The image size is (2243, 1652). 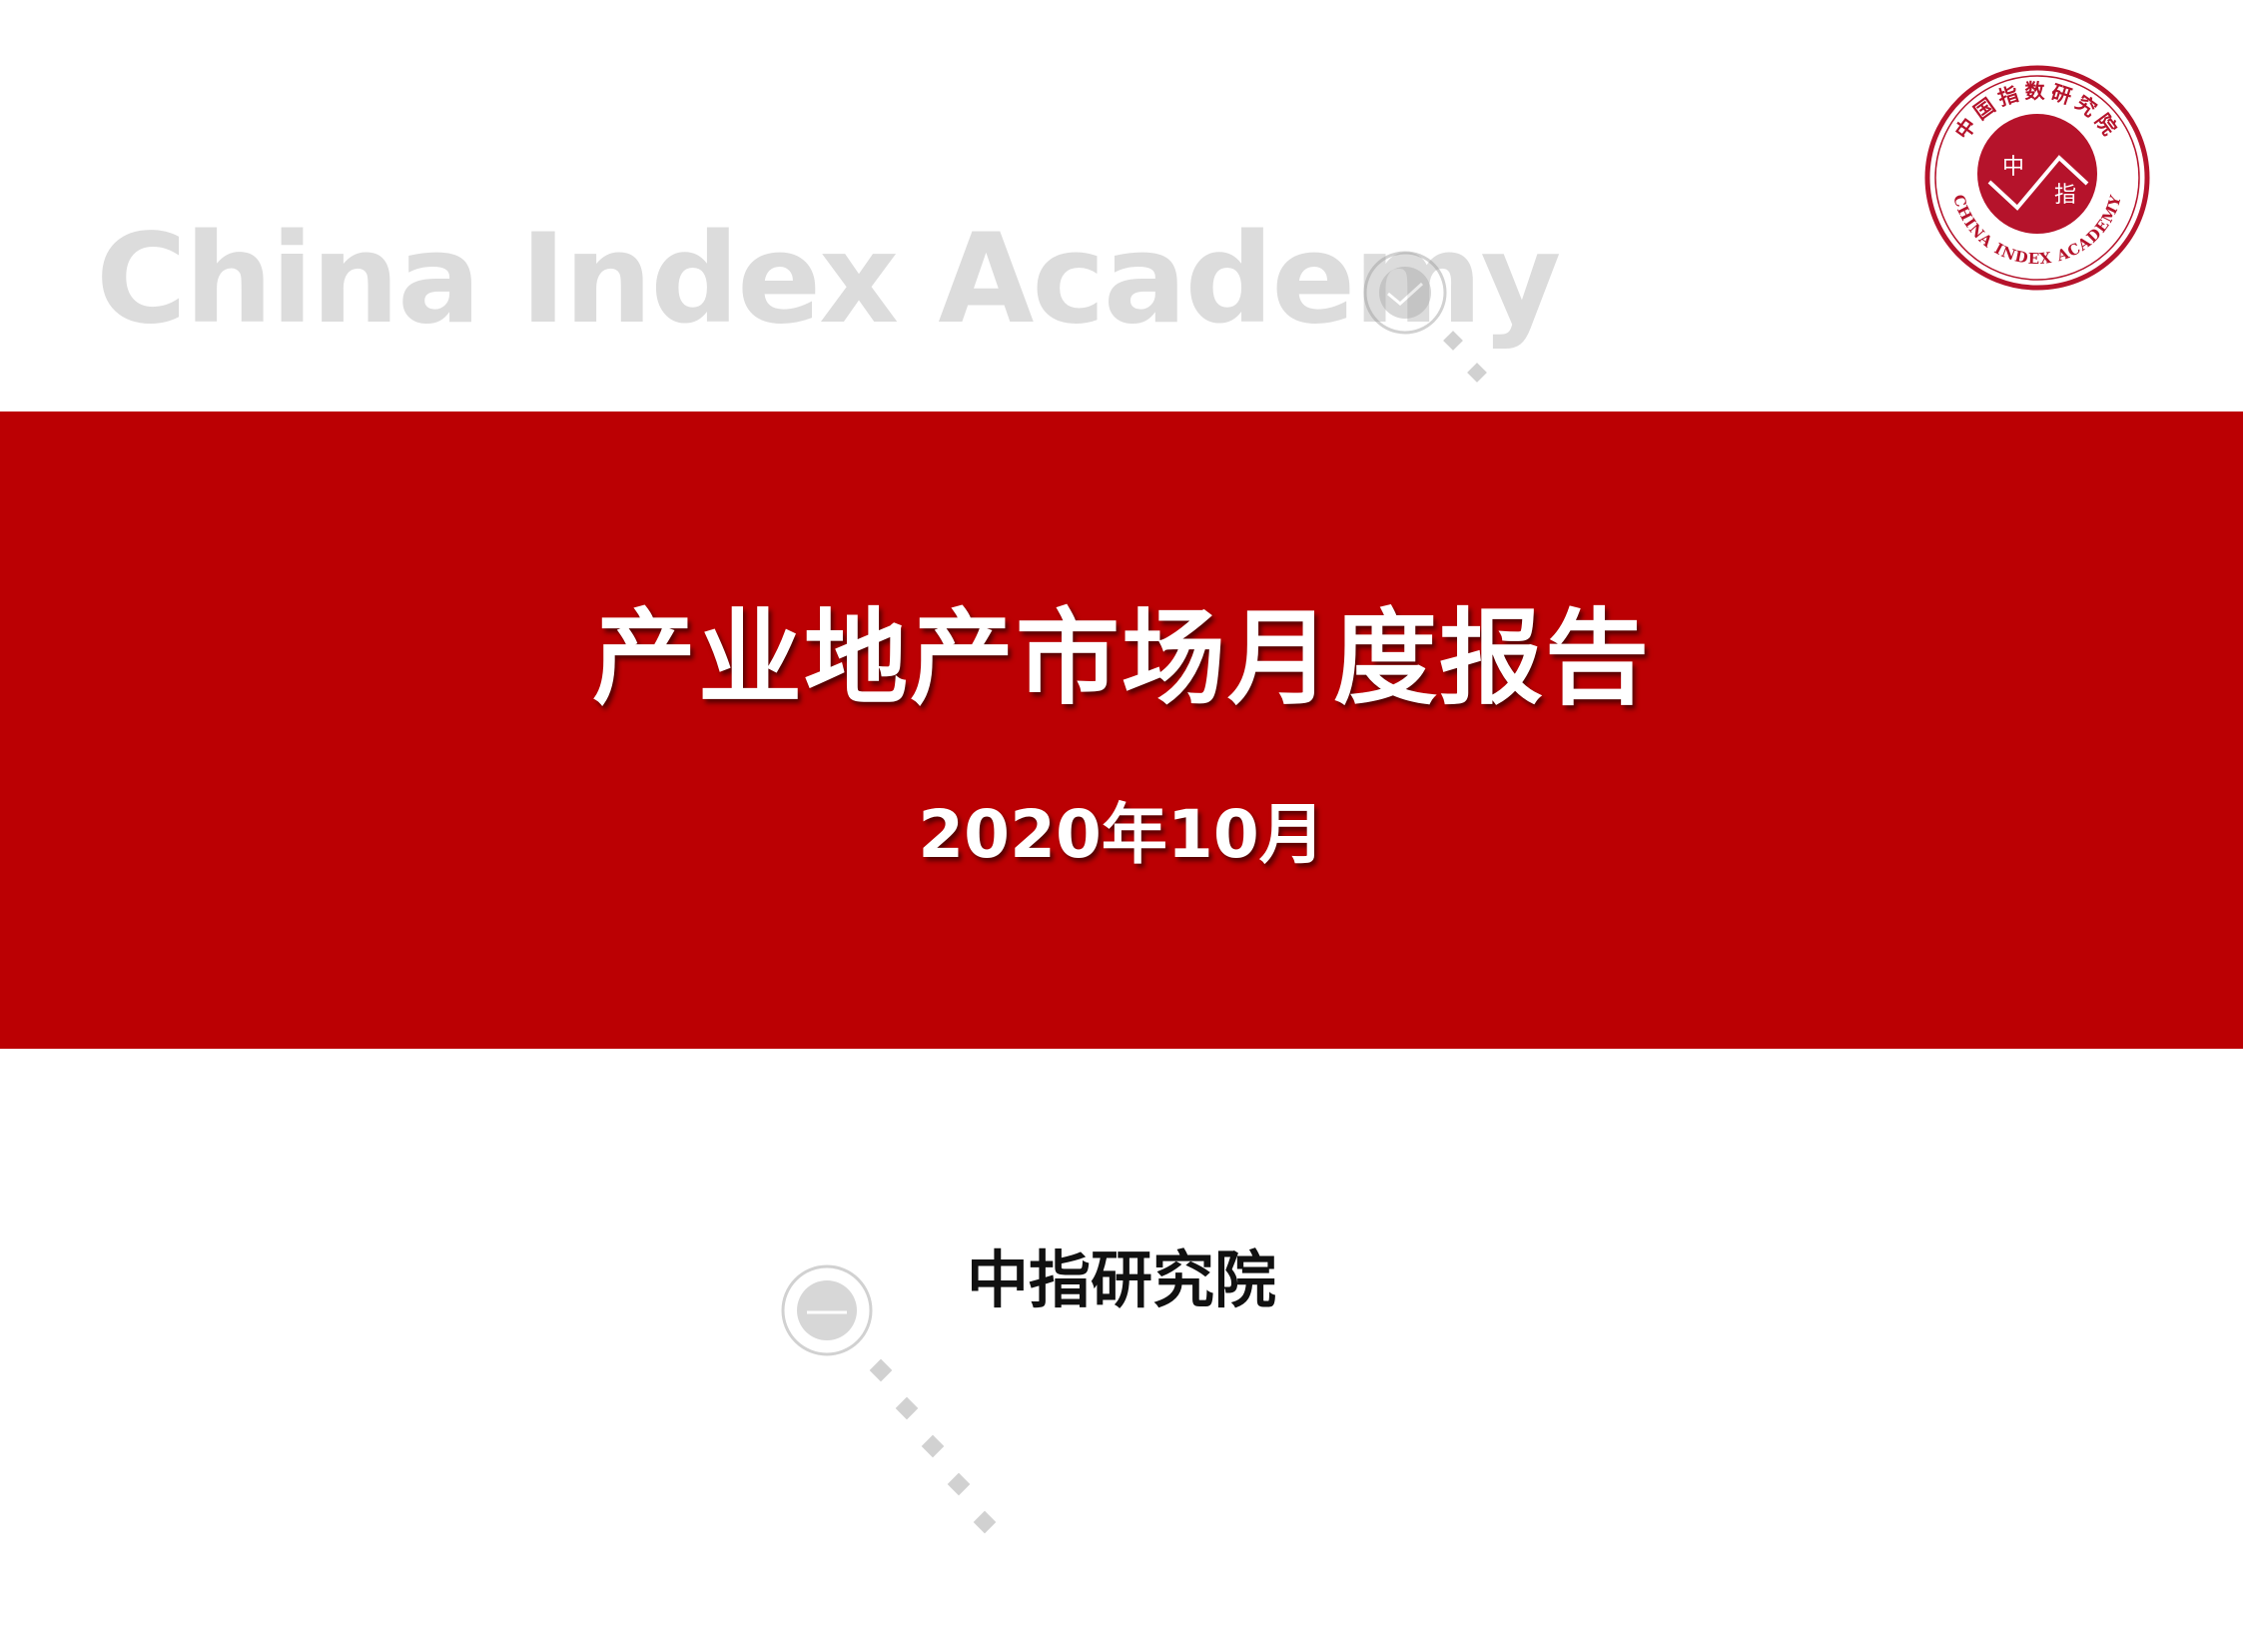 I want to click on seal-watermark-icon-bottom, so click(x=889, y=1399).